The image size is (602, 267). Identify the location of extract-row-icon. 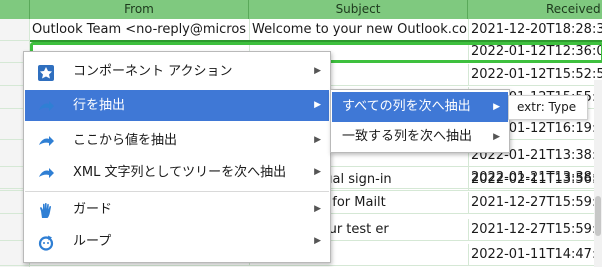
(46, 106).